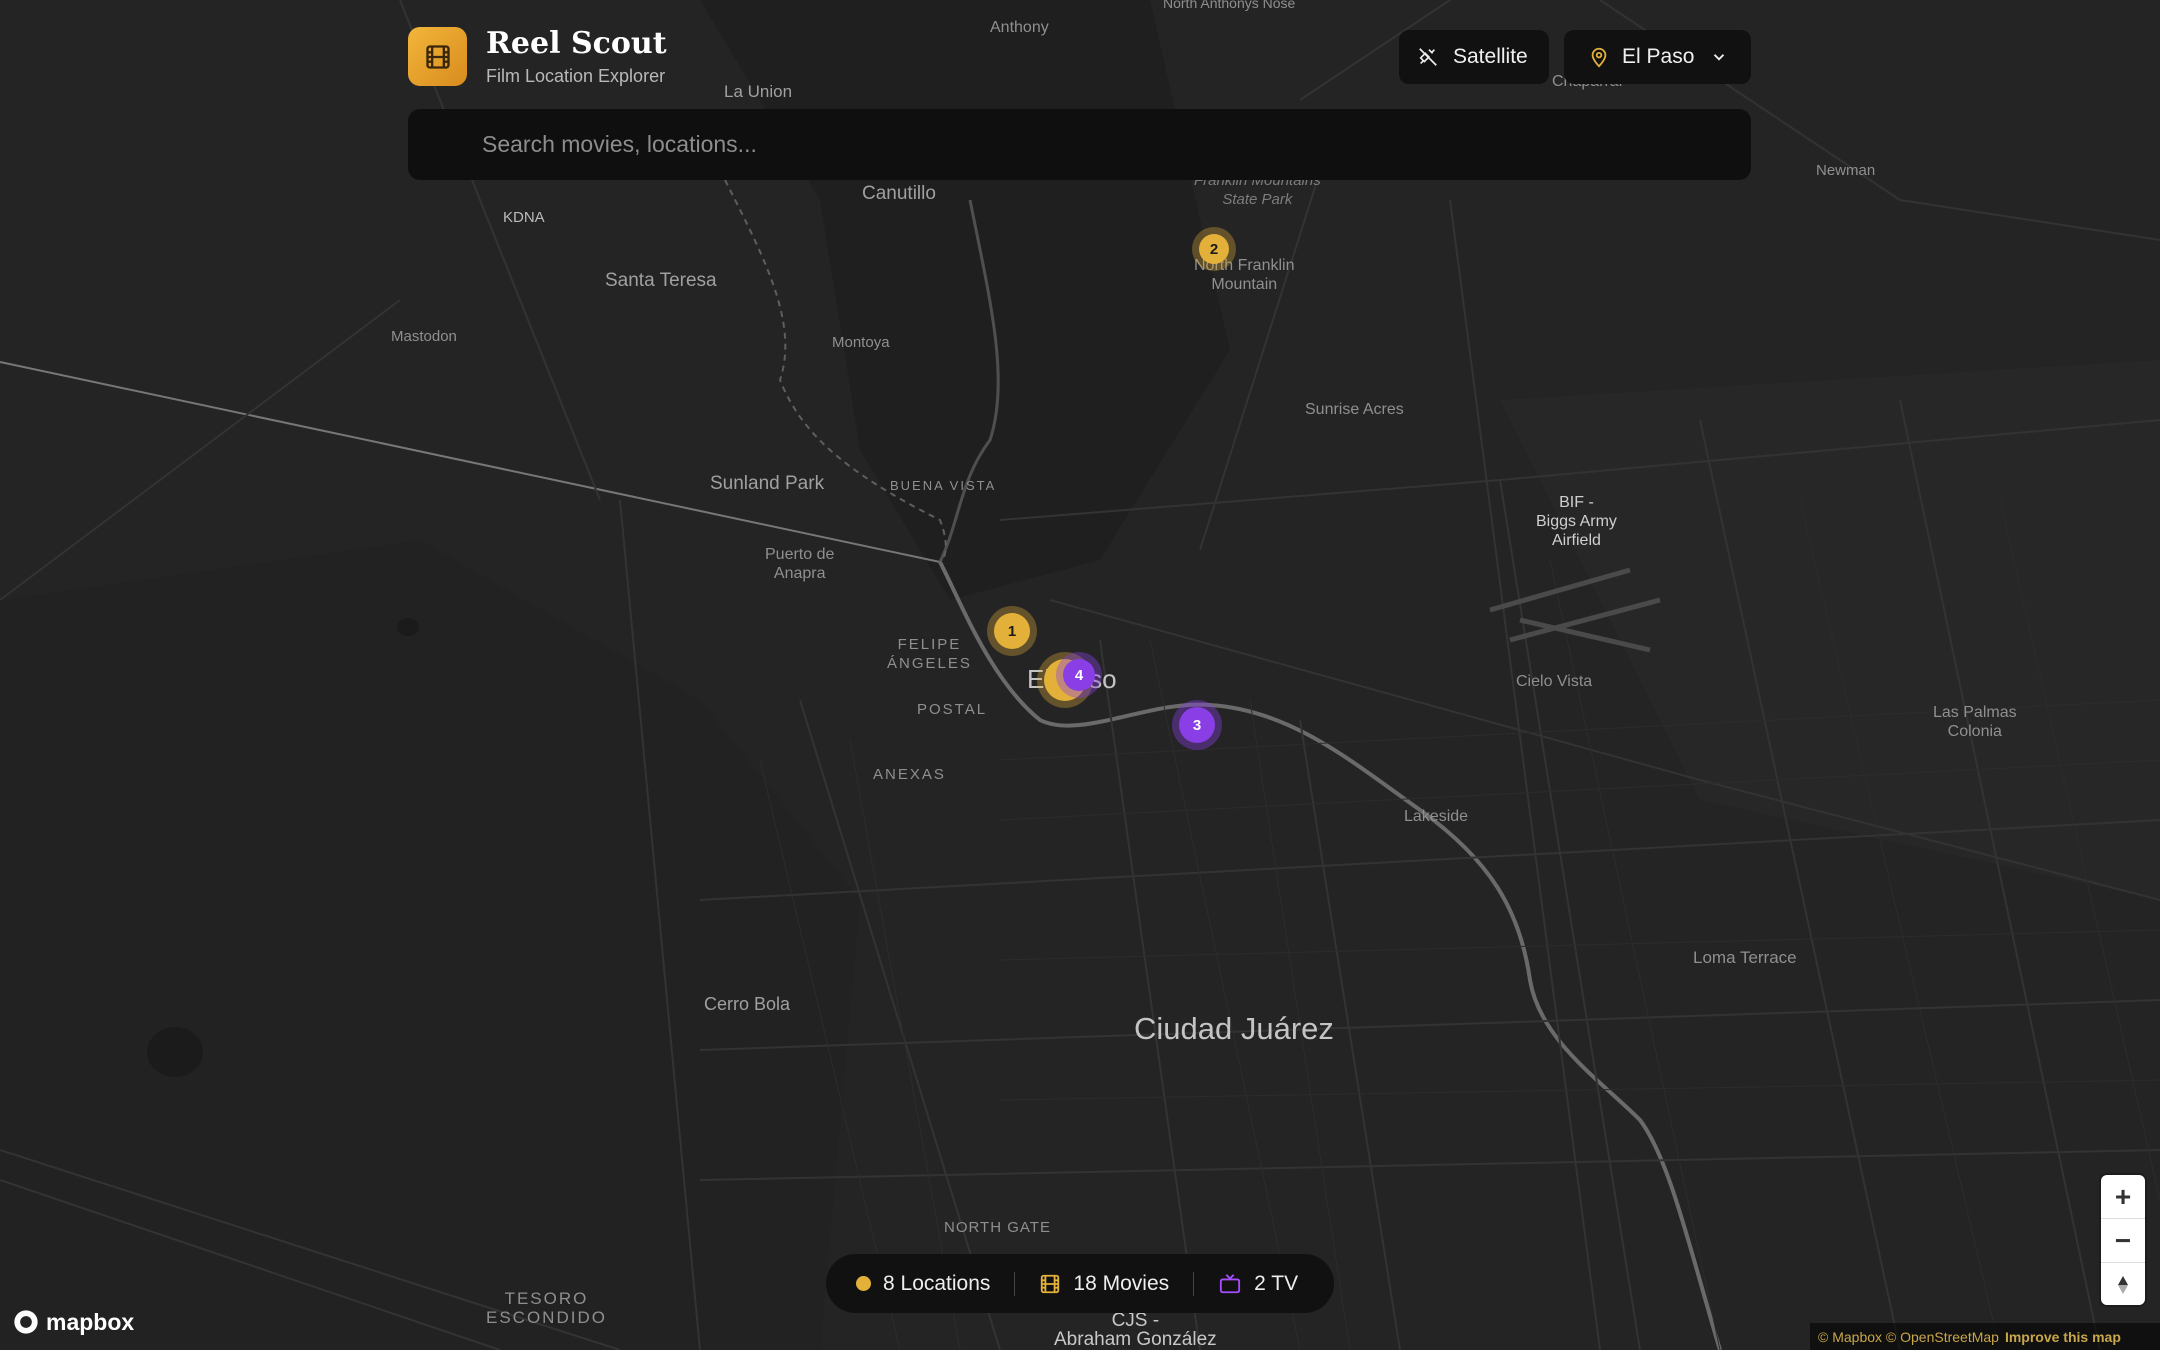 This screenshot has width=2160, height=1350. I want to click on tv-icon, so click(1230, 1283).